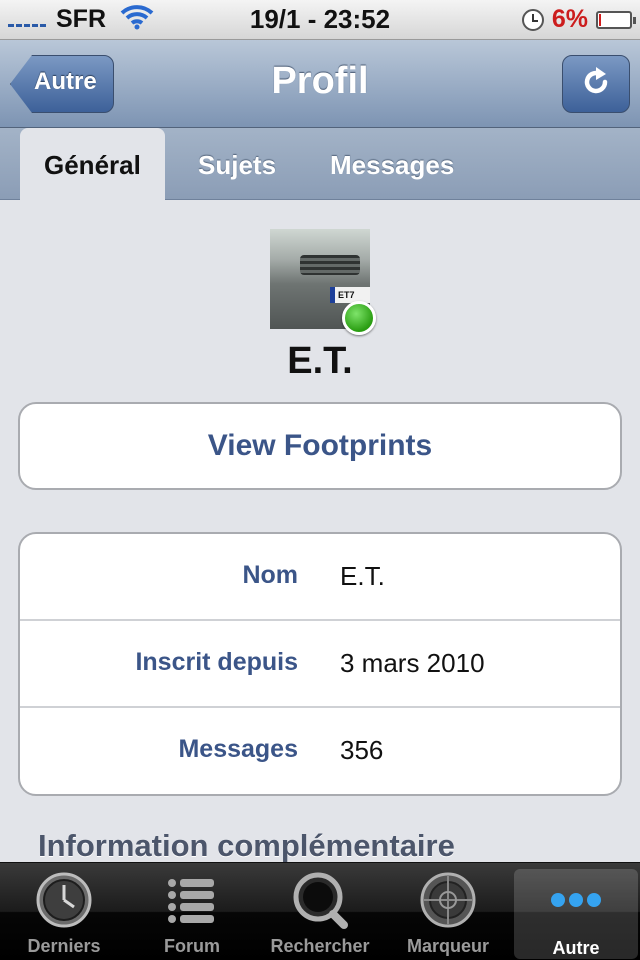 This screenshot has height=960, width=640. What do you see at coordinates (246, 845) in the screenshot?
I see `section-header: Information complémentaire` at bounding box center [246, 845].